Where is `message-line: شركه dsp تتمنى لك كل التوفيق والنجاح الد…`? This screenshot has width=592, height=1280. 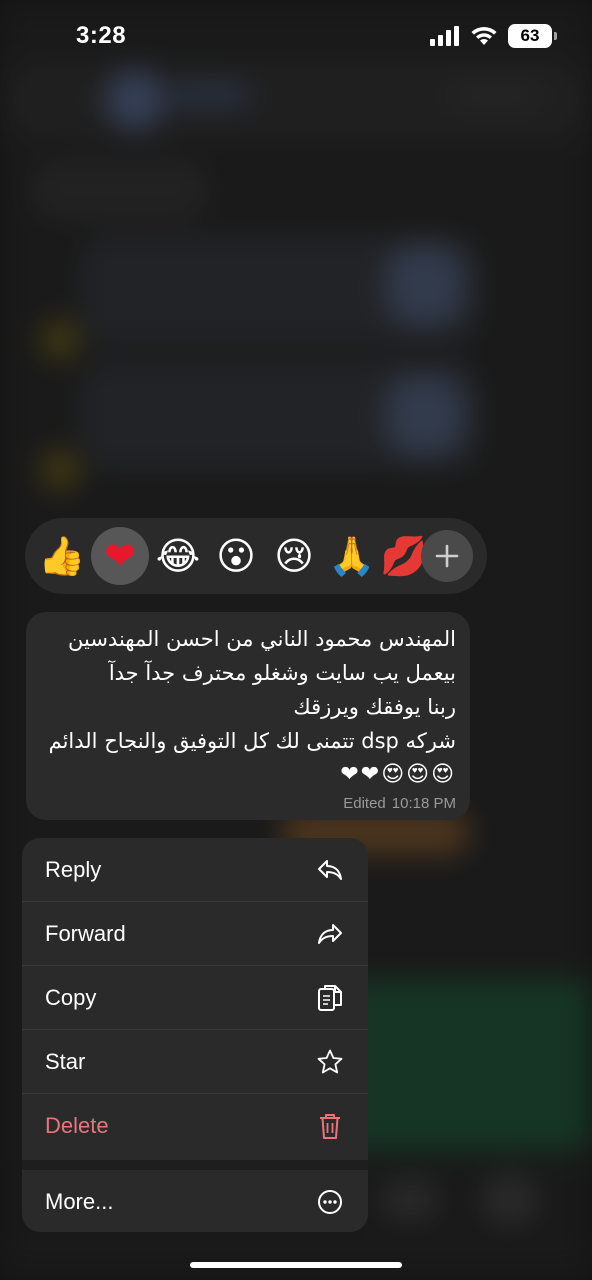
message-line: شركه dsp تتمنى لك كل التوفيق والنجاح الد… is located at coordinates (252, 741).